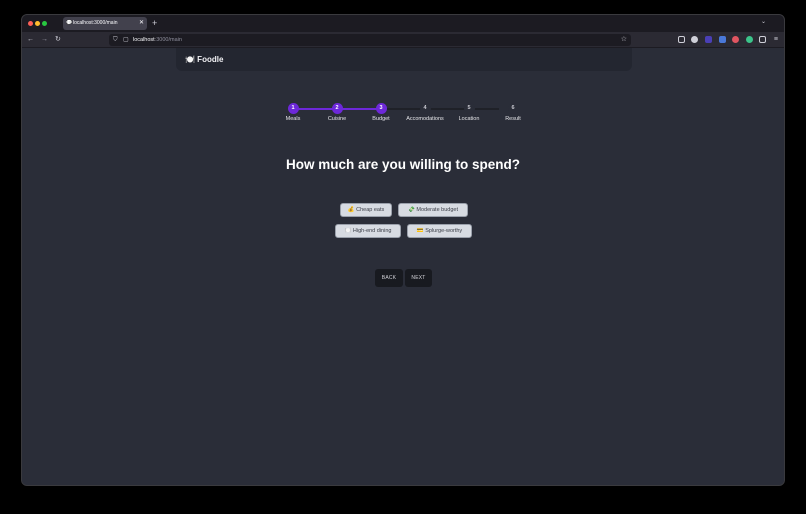 The height and width of the screenshot is (514, 806). Describe the element at coordinates (403, 23) in the screenshot. I see `tab-bar: 💬 localhost:3000/main ✕ + ⌄` at that location.